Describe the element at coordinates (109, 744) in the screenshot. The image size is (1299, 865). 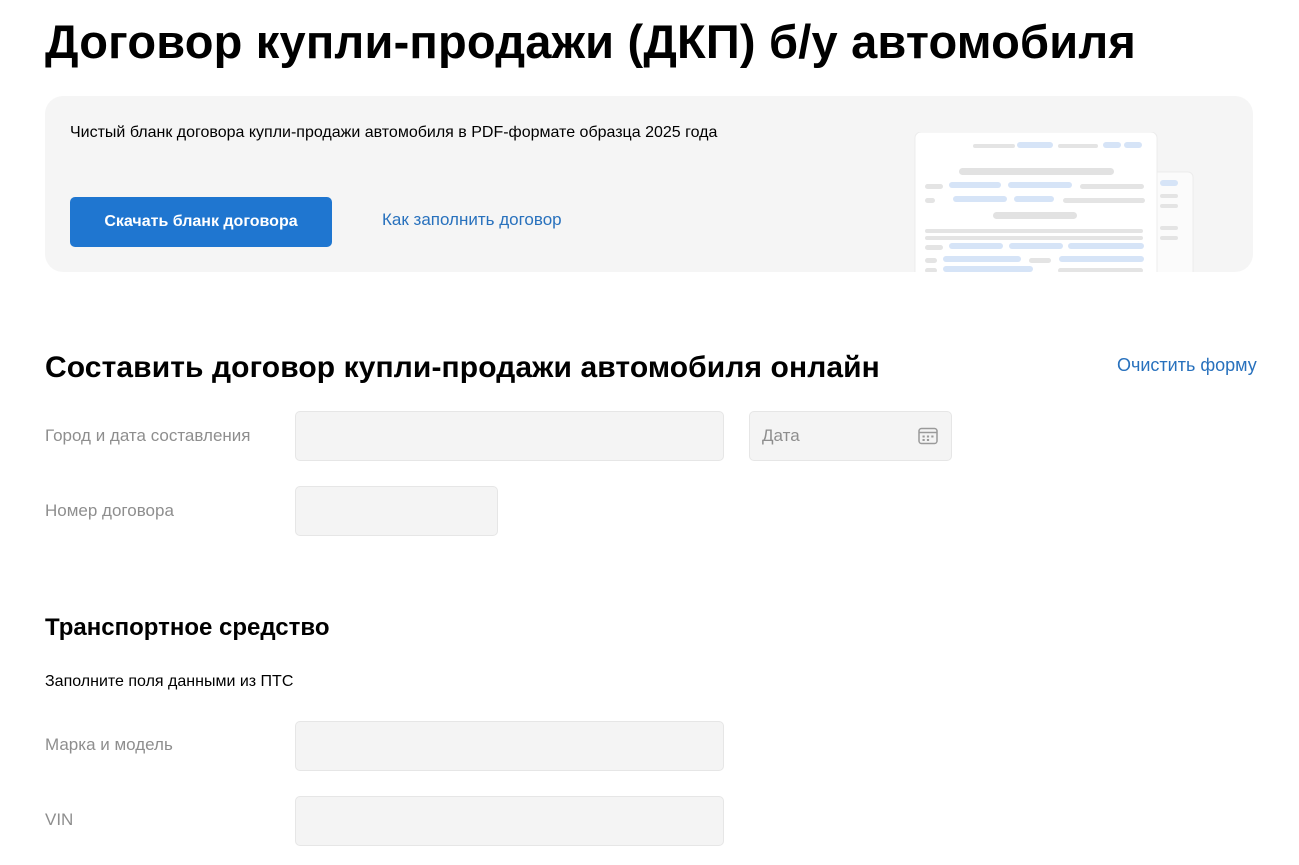
I see `make-model-label: Марка и модель` at that location.